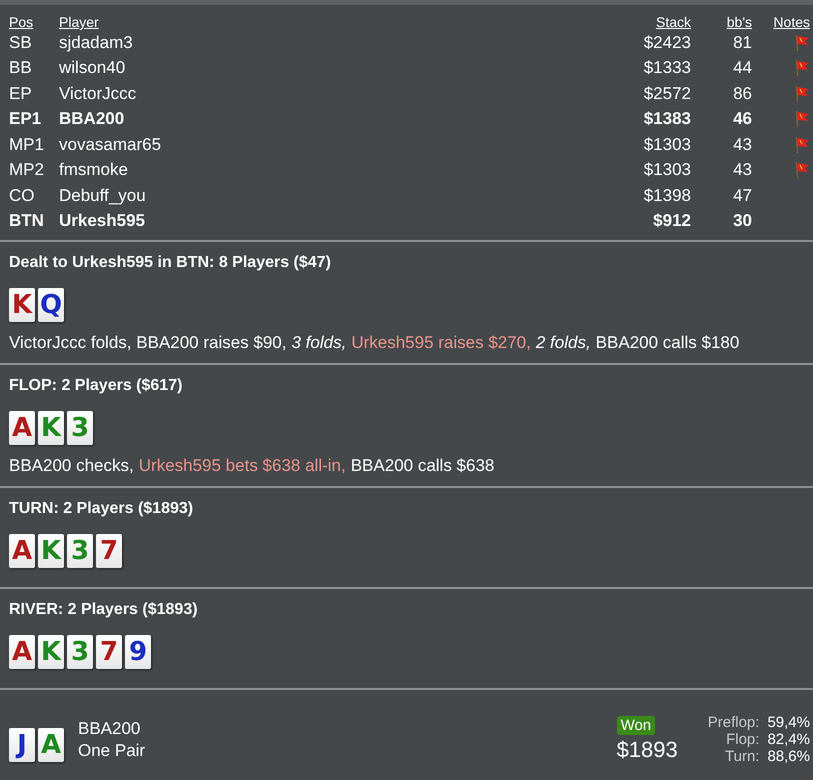  I want to click on player-cell-text: VictorJccc, so click(98, 93).